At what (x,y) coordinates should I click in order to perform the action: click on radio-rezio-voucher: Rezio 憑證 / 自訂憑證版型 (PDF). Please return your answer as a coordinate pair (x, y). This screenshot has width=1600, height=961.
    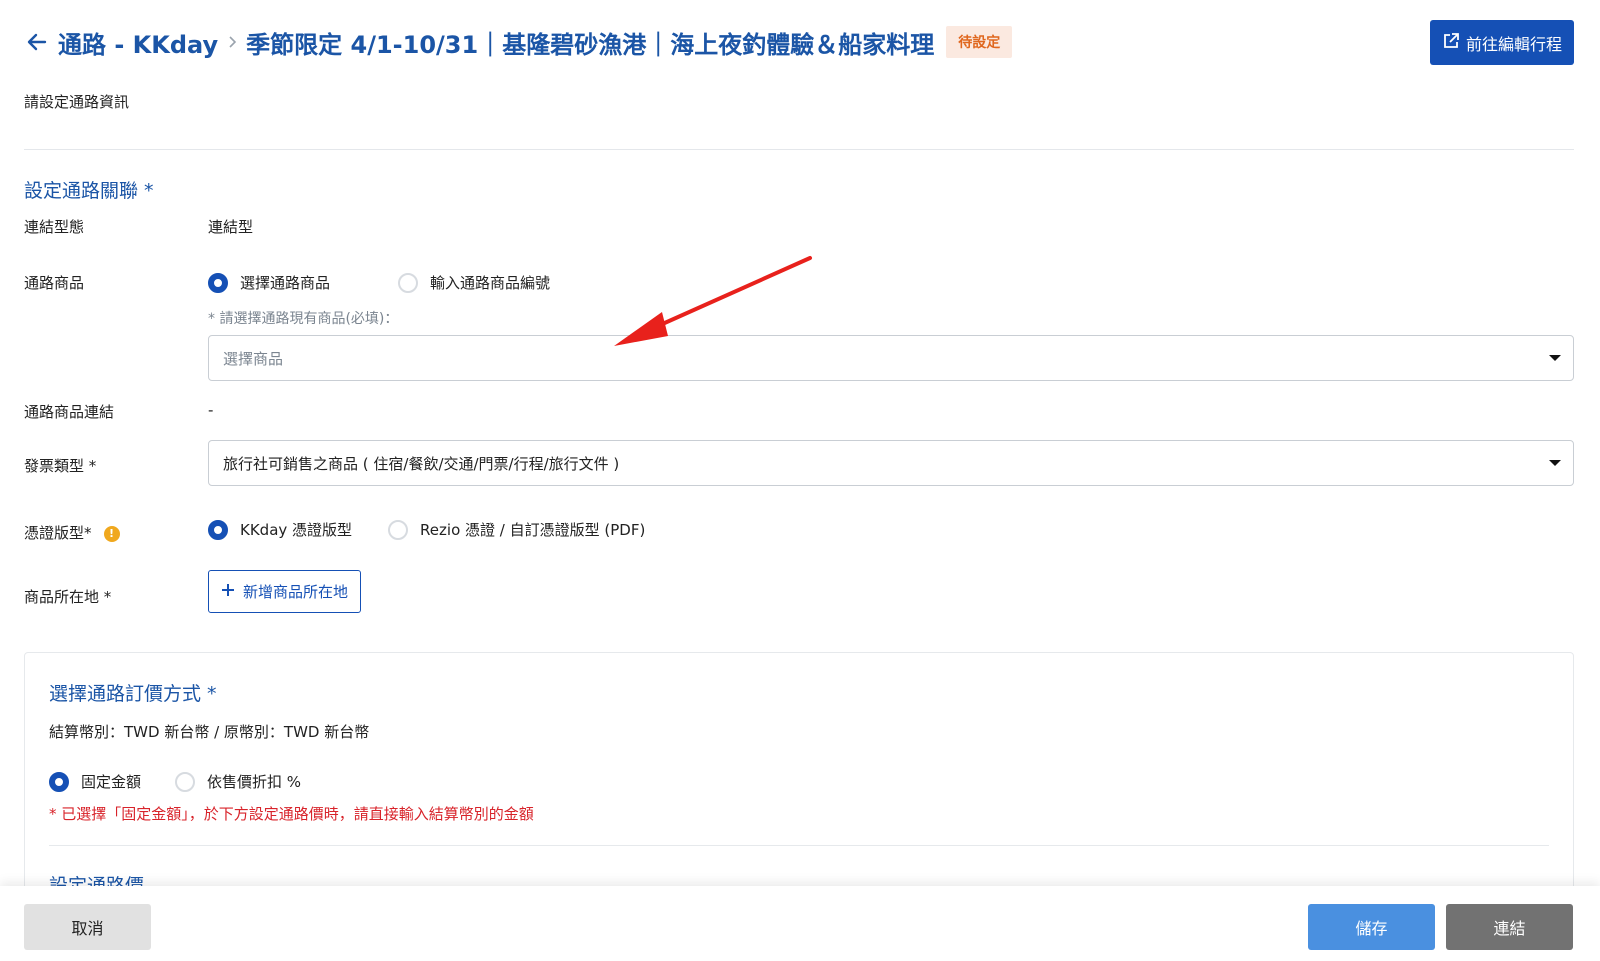
    Looking at the image, I should click on (516, 529).